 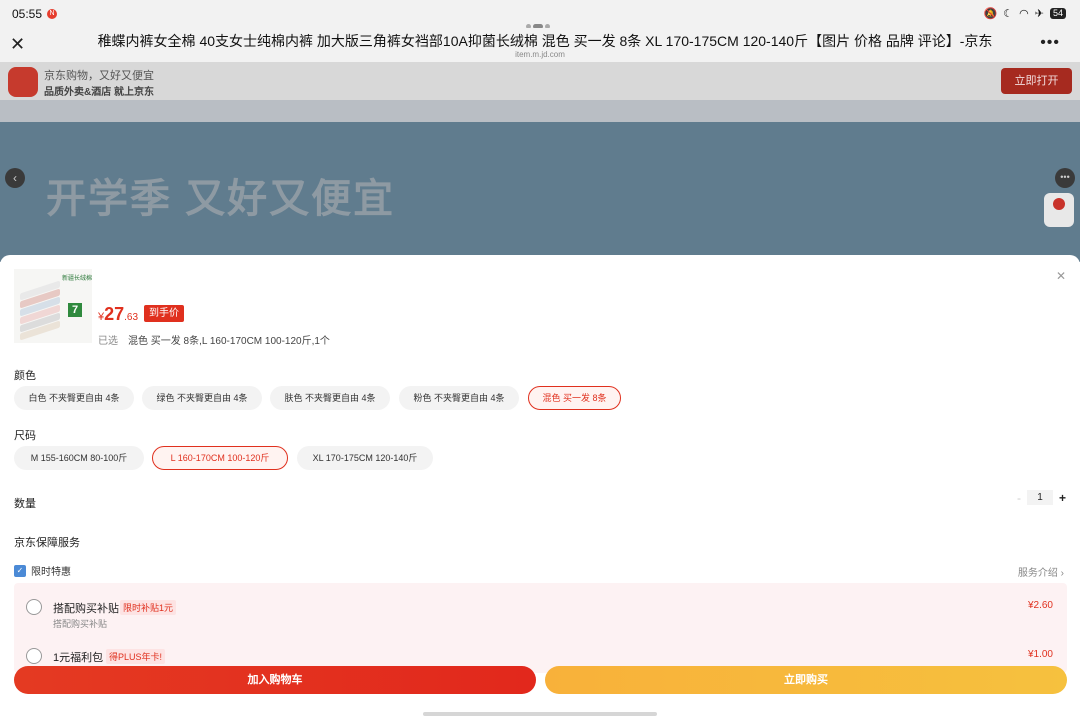 What do you see at coordinates (220, 458) in the screenshot?
I see `size-option-l: L 160-170CM 100-120斤` at bounding box center [220, 458].